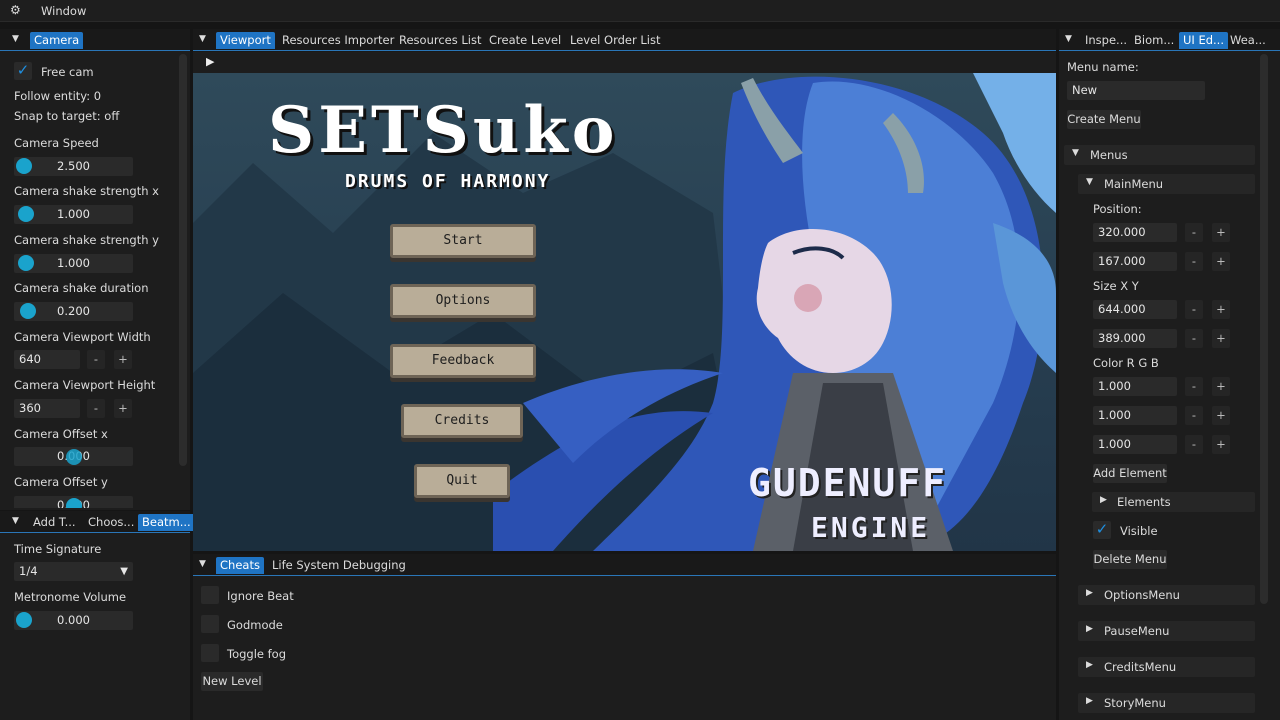 The height and width of the screenshot is (720, 1280). I want to click on caret-down-icon: ▼, so click(1089, 182).